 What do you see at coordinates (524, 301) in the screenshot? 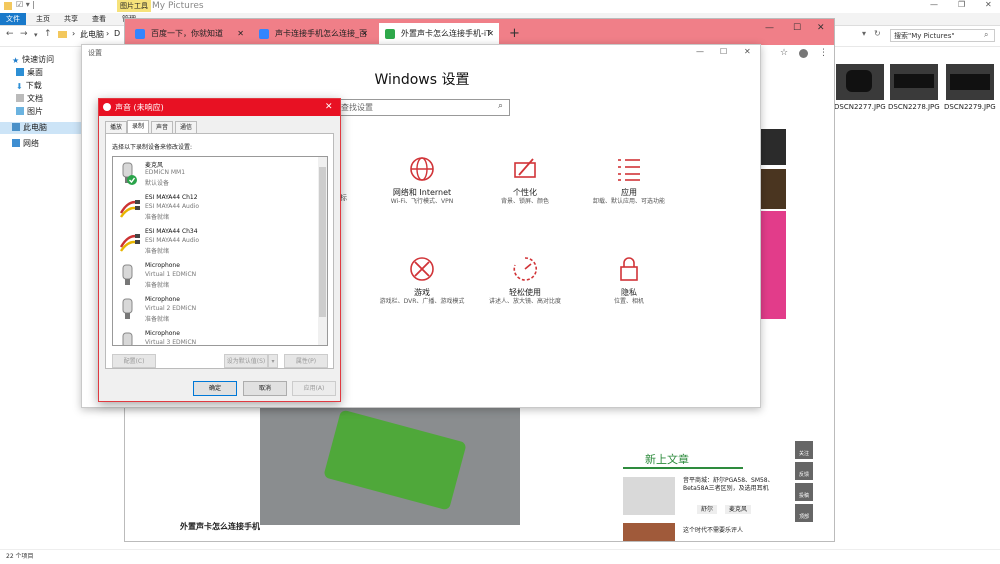
I see `category-desc: 讲述人、放大镜、高对比度` at bounding box center [524, 301].